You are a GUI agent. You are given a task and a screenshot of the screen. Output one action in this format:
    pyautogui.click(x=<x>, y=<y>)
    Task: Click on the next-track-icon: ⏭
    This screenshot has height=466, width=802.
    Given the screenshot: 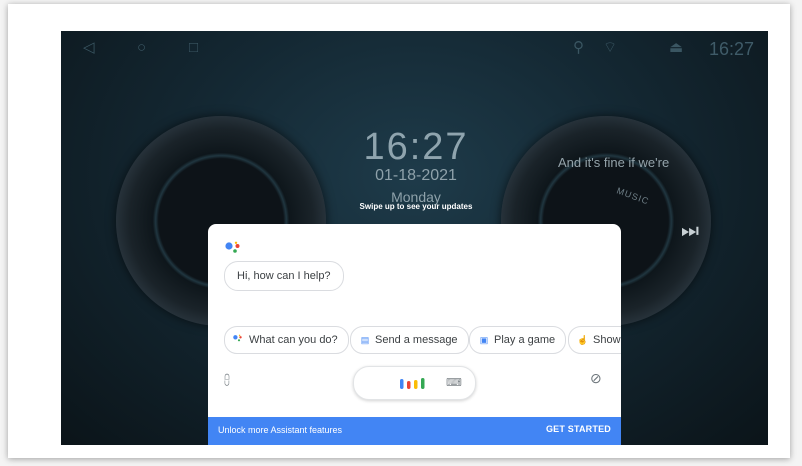 What is the action you would take?
    pyautogui.click(x=690, y=231)
    